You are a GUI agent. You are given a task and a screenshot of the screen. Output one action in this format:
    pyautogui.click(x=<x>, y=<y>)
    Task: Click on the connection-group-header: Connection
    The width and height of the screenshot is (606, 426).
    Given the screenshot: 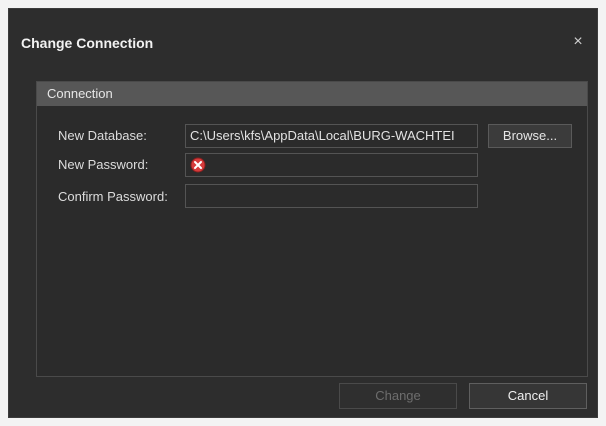 What is the action you would take?
    pyautogui.click(x=312, y=94)
    